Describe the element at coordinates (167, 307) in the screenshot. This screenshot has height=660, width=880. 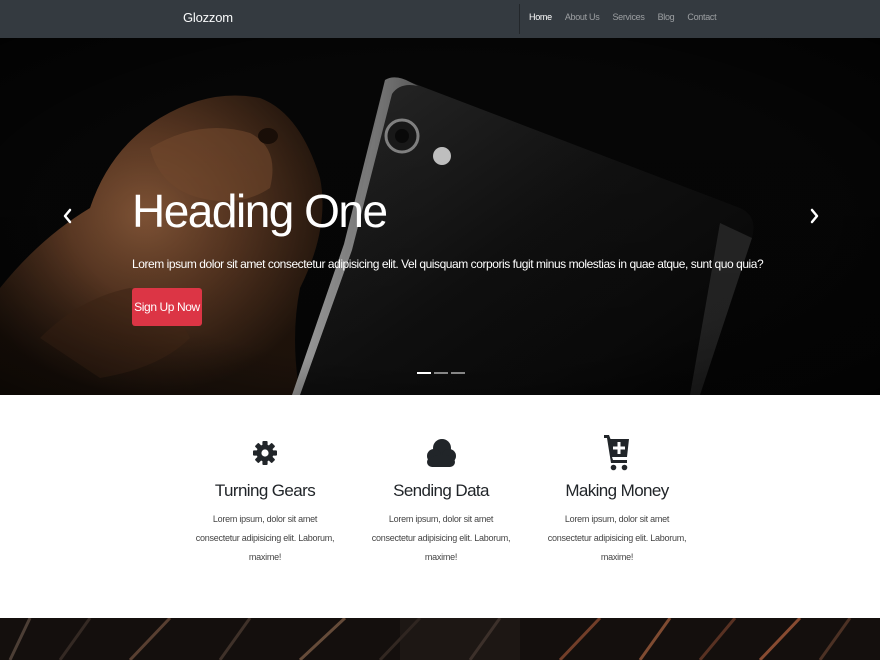
I see `sign-up-button: Sign Up Now` at that location.